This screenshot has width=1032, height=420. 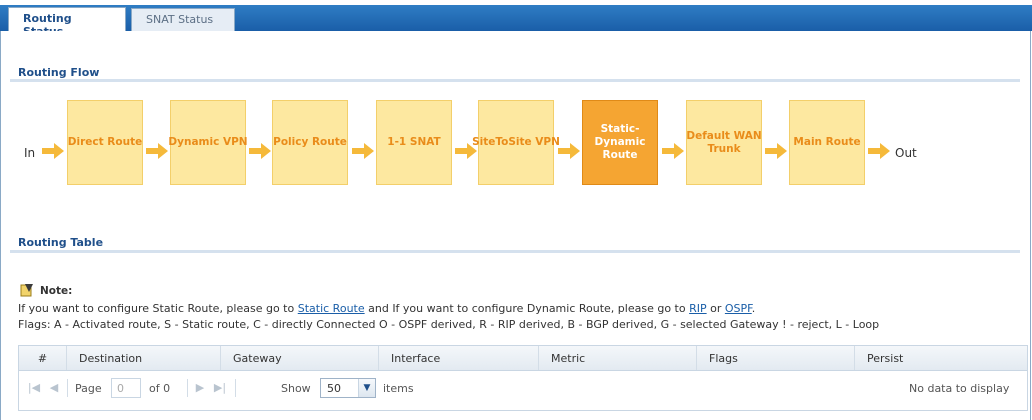 What do you see at coordinates (959, 388) in the screenshot?
I see `empty-message: No data to display` at bounding box center [959, 388].